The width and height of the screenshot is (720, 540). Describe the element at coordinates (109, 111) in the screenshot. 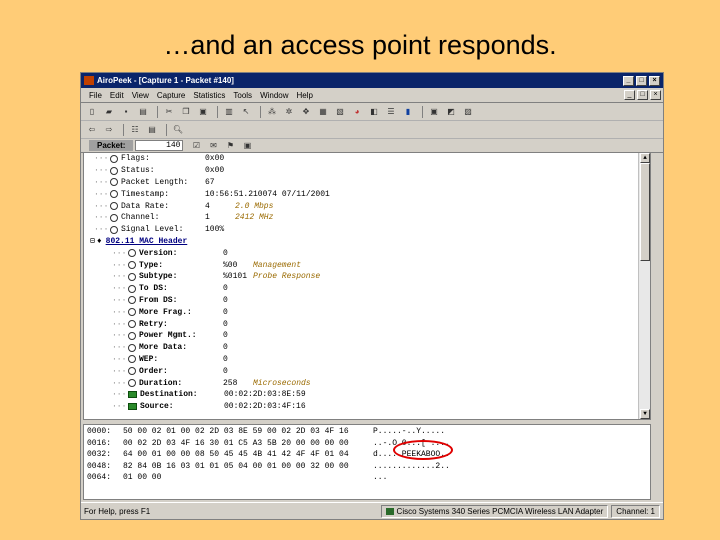

I see `open-icon: ▰` at that location.